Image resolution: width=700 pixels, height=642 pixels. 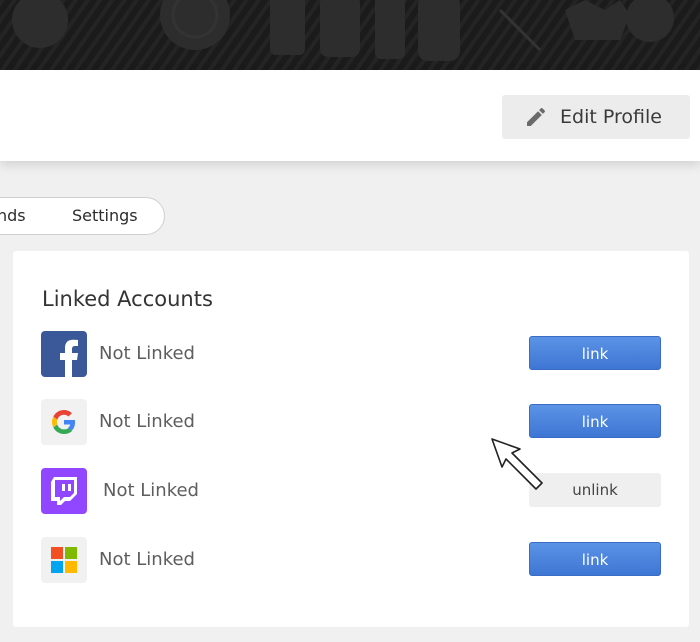 What do you see at coordinates (64, 422) in the screenshot?
I see `google-icon` at bounding box center [64, 422].